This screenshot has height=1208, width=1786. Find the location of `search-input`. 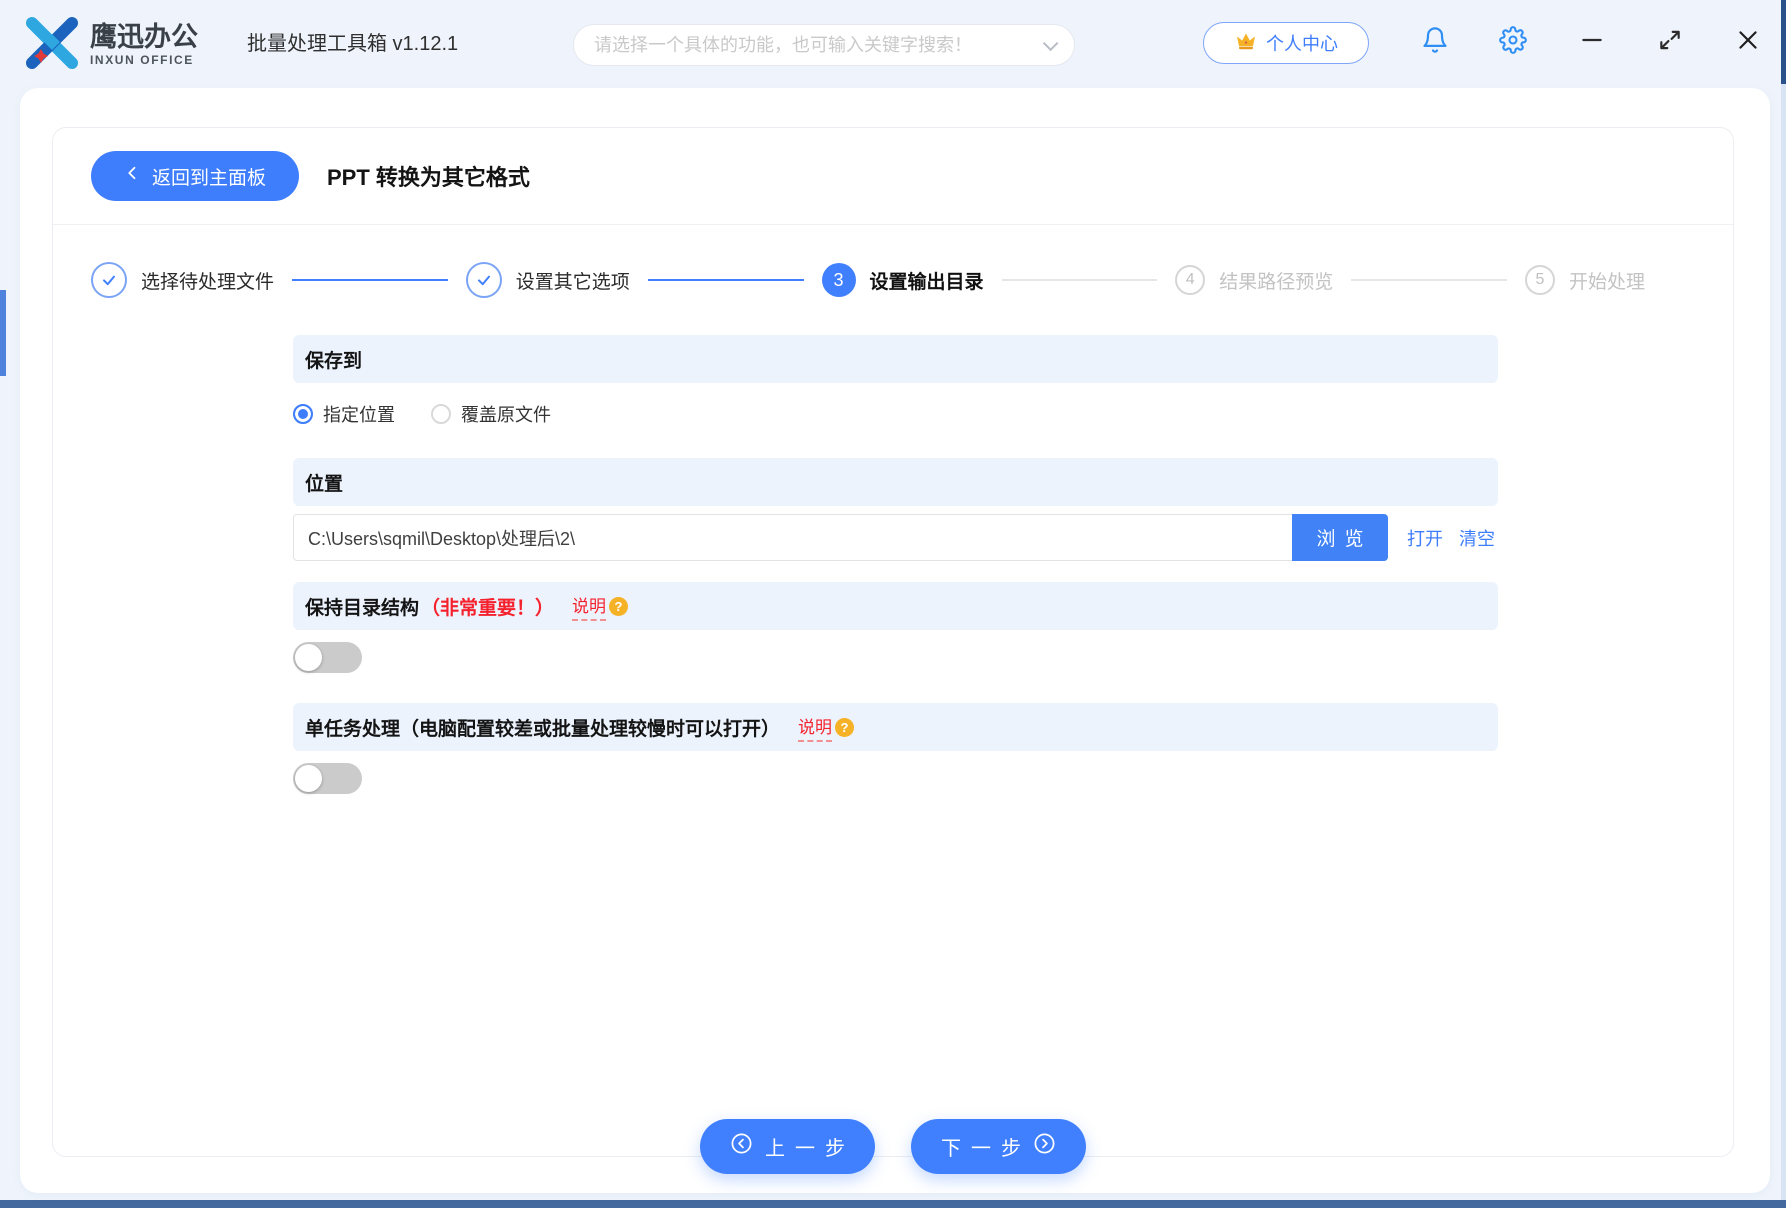

search-input is located at coordinates (818, 45).